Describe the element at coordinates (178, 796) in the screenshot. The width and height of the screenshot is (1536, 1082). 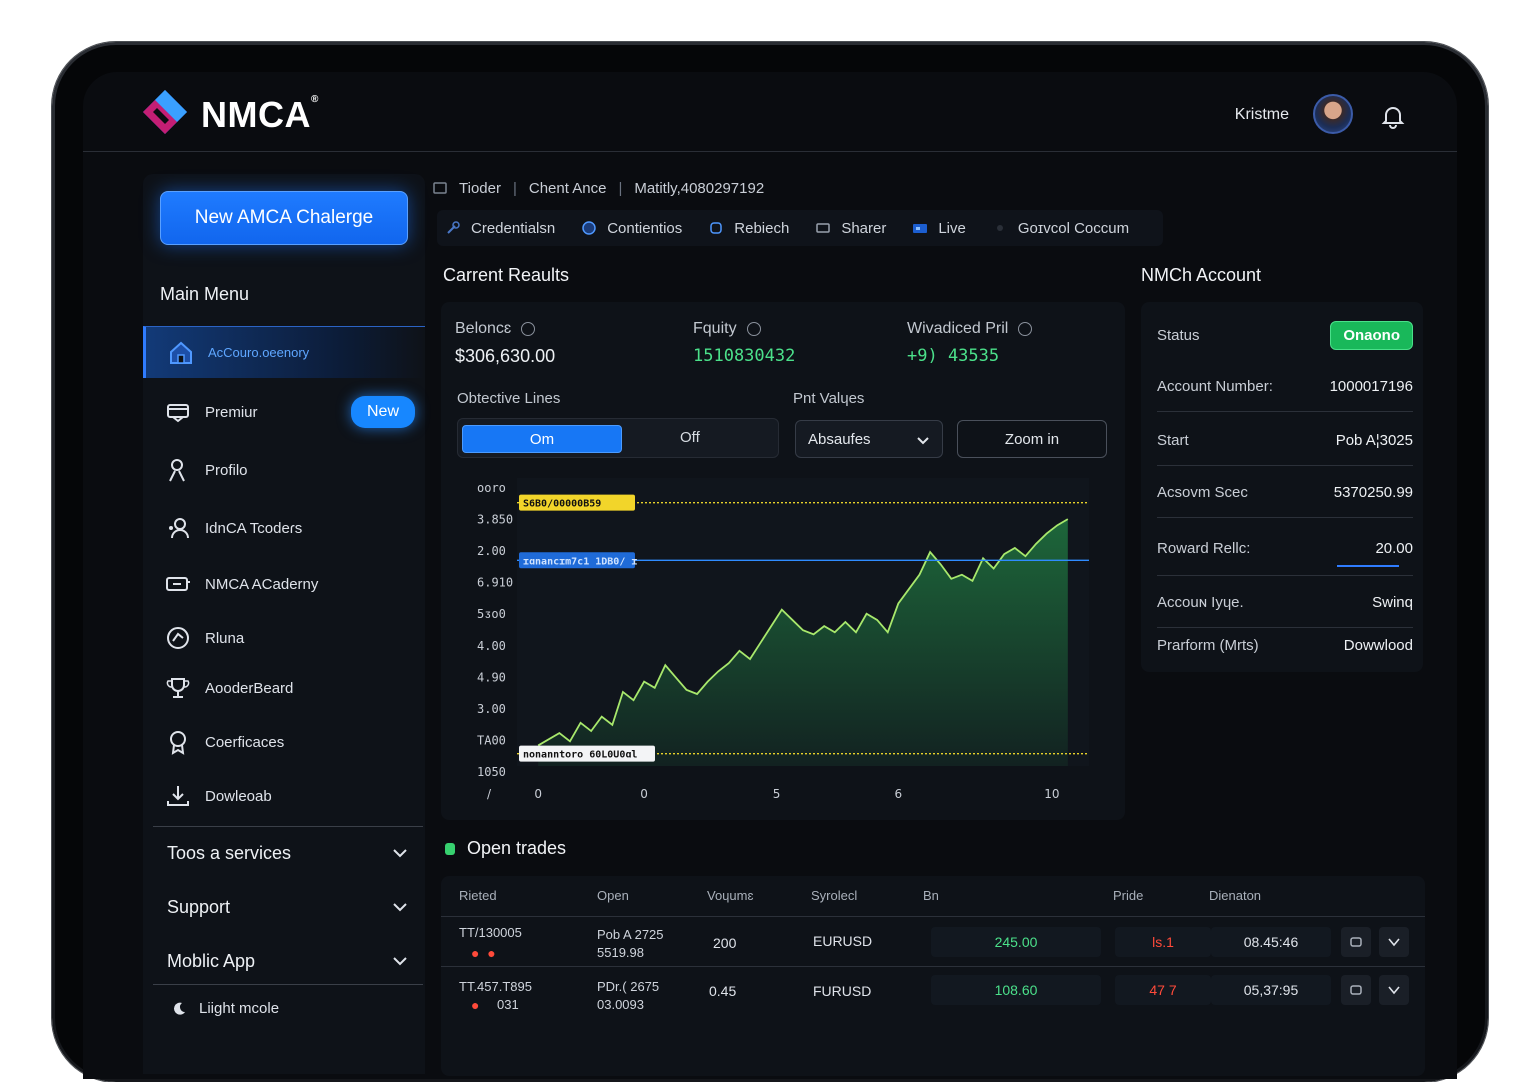
I see `download-icon` at that location.